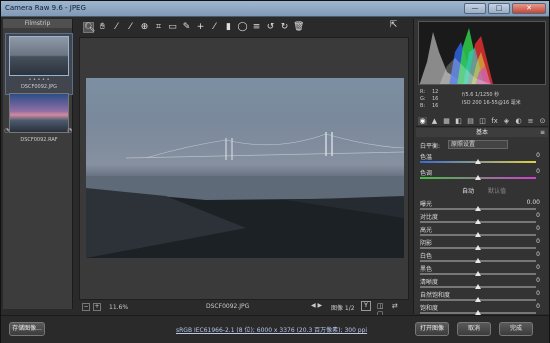 The height and width of the screenshot is (343, 550). Describe the element at coordinates (256, 27) in the screenshot. I see `preferences-icon: ≡` at that location.